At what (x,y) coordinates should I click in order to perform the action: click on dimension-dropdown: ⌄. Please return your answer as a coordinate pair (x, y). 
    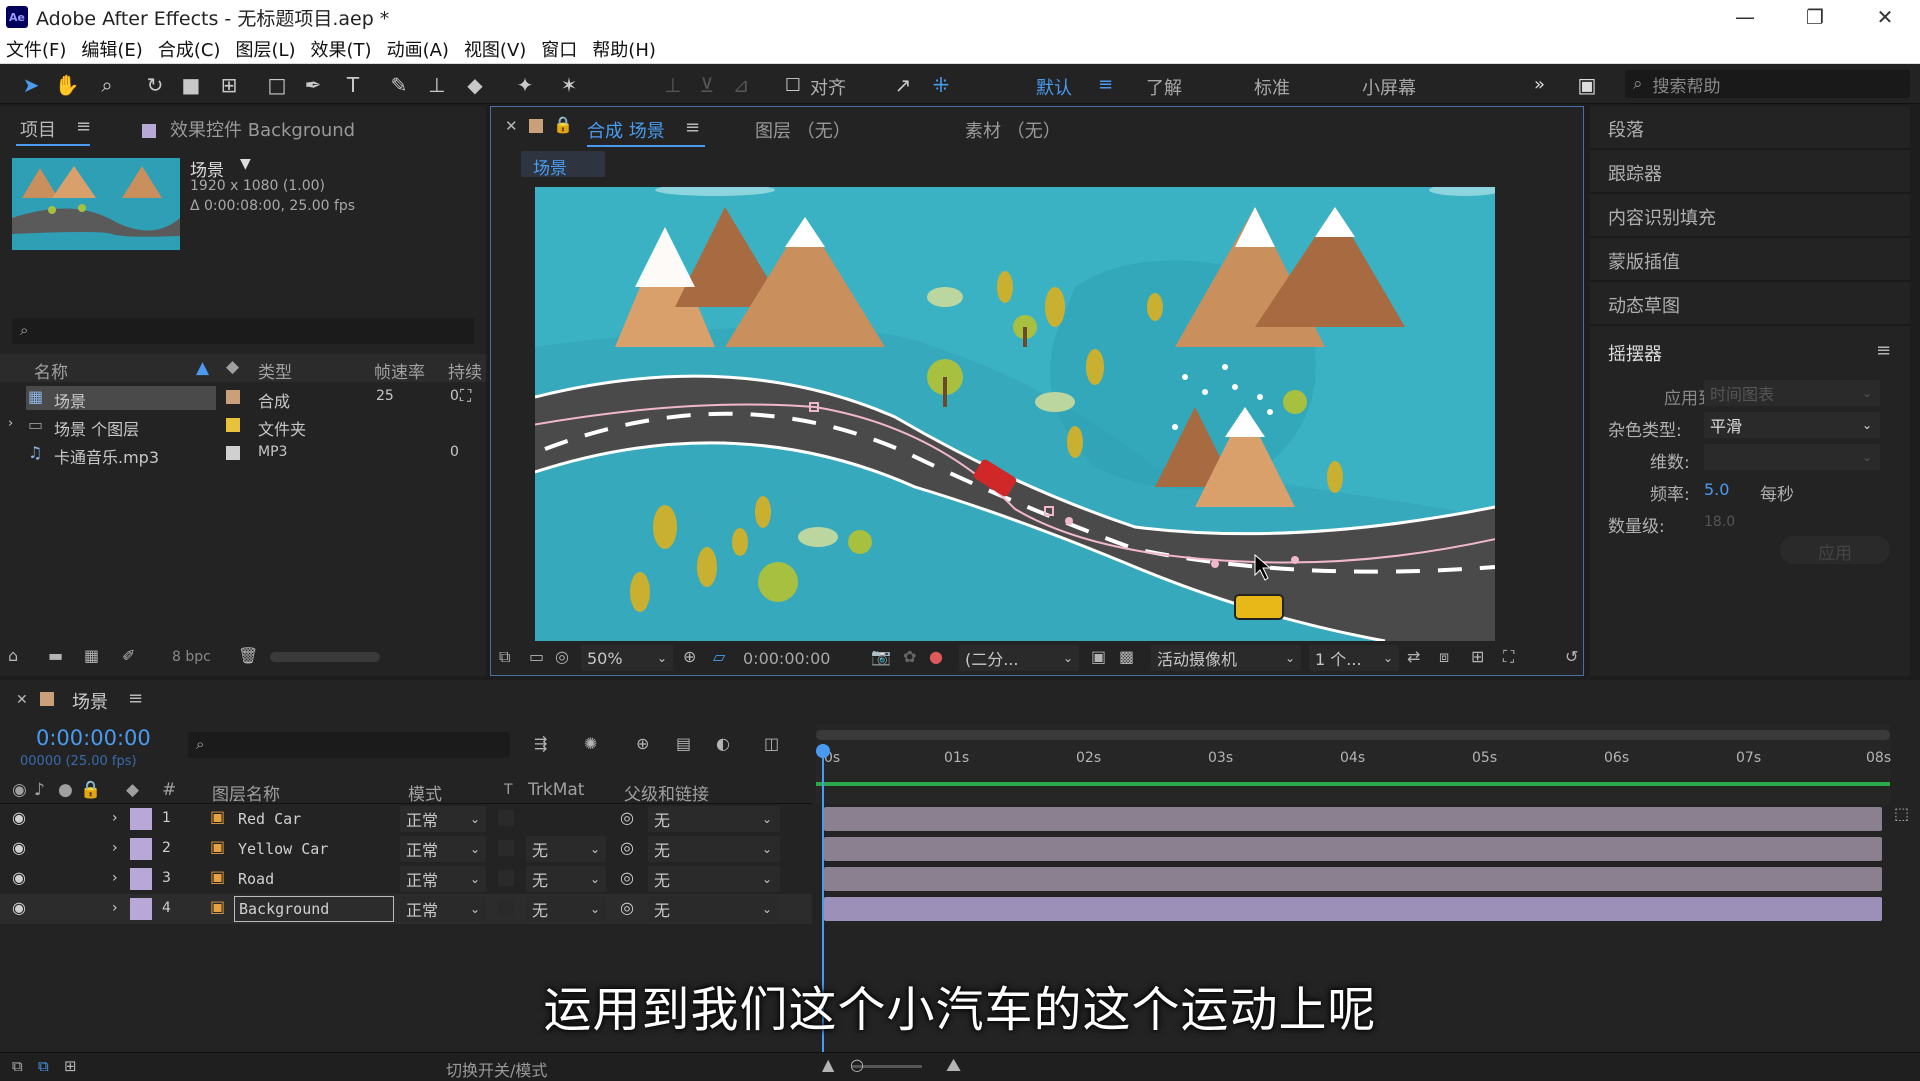
    Looking at the image, I should click on (1792, 457).